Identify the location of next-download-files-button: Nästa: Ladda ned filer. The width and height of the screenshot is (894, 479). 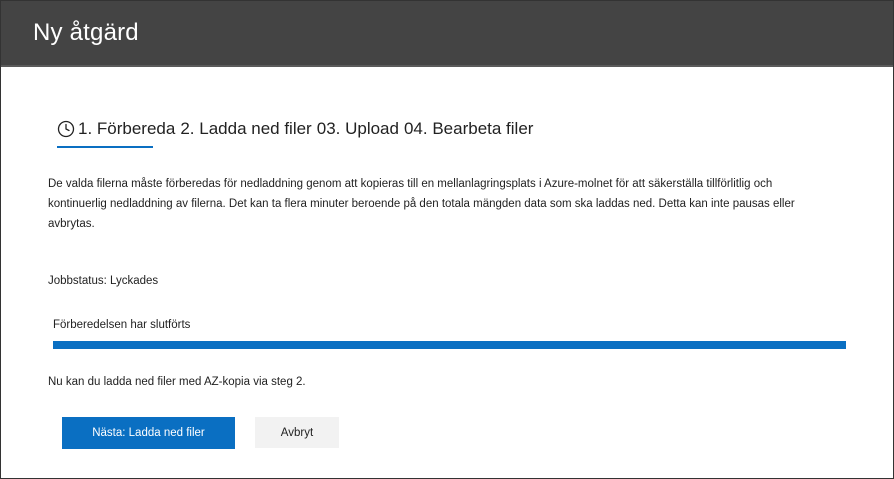
(148, 433).